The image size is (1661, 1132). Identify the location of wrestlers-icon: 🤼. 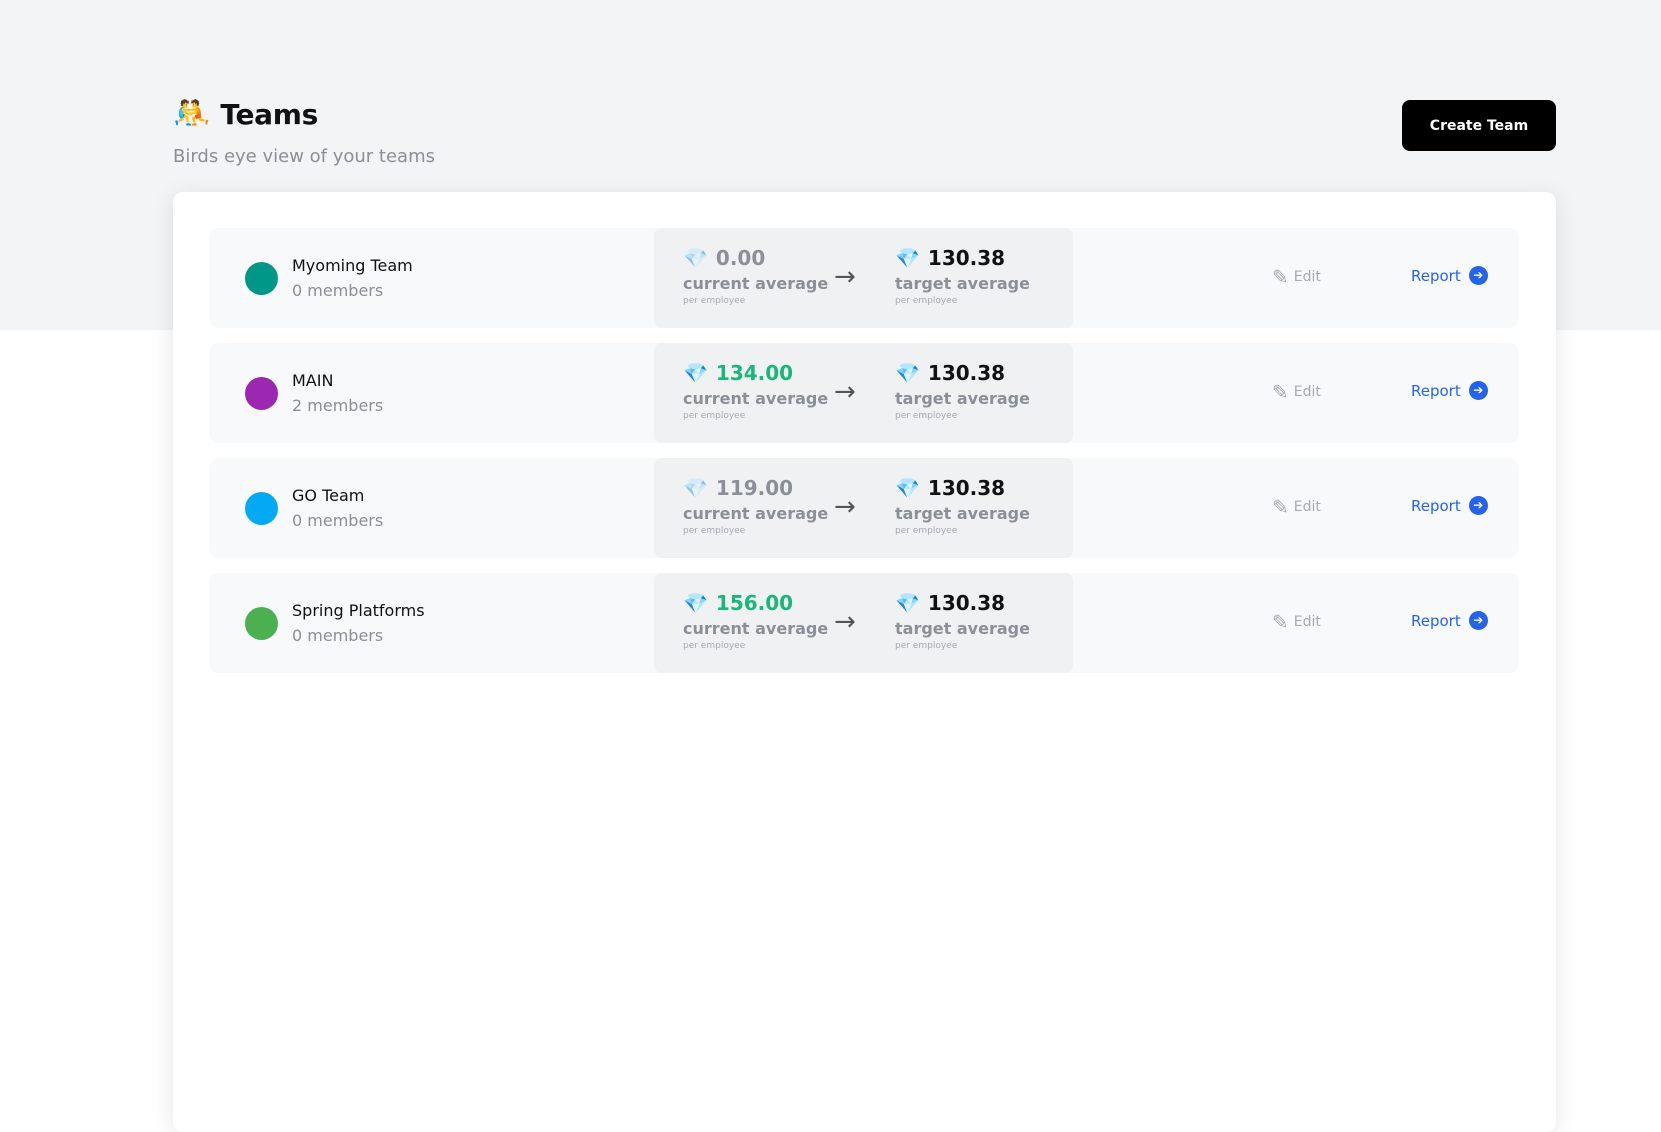
(192, 113).